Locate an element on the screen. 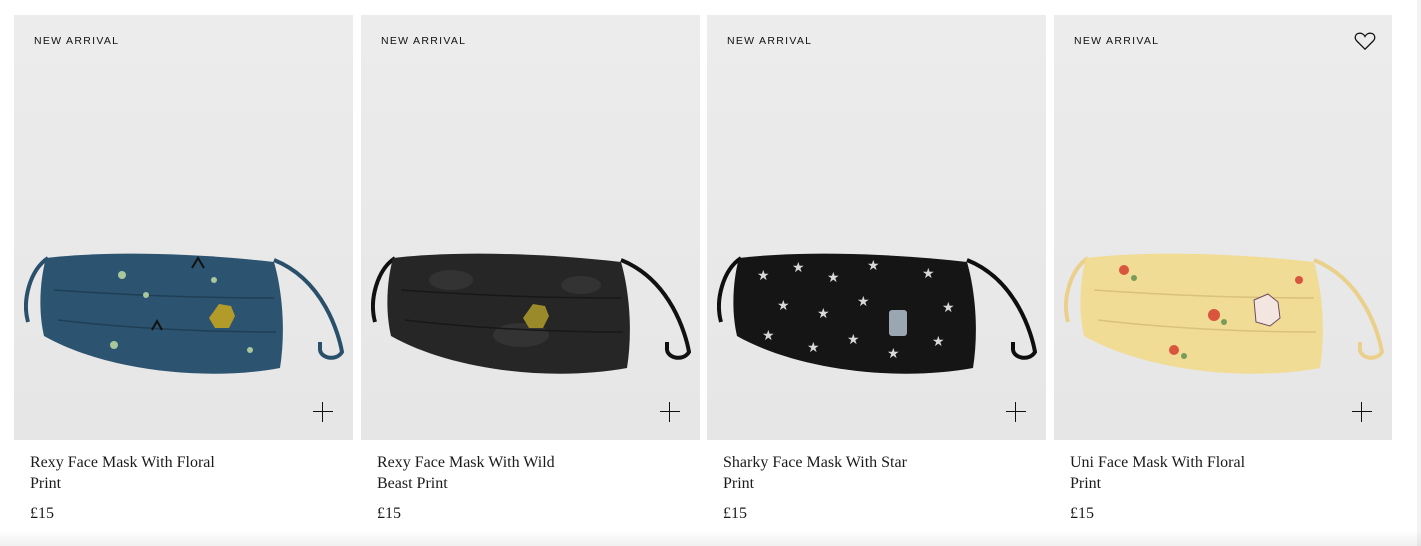 The height and width of the screenshot is (546, 1421). heart-outline-icon is located at coordinates (1365, 41).